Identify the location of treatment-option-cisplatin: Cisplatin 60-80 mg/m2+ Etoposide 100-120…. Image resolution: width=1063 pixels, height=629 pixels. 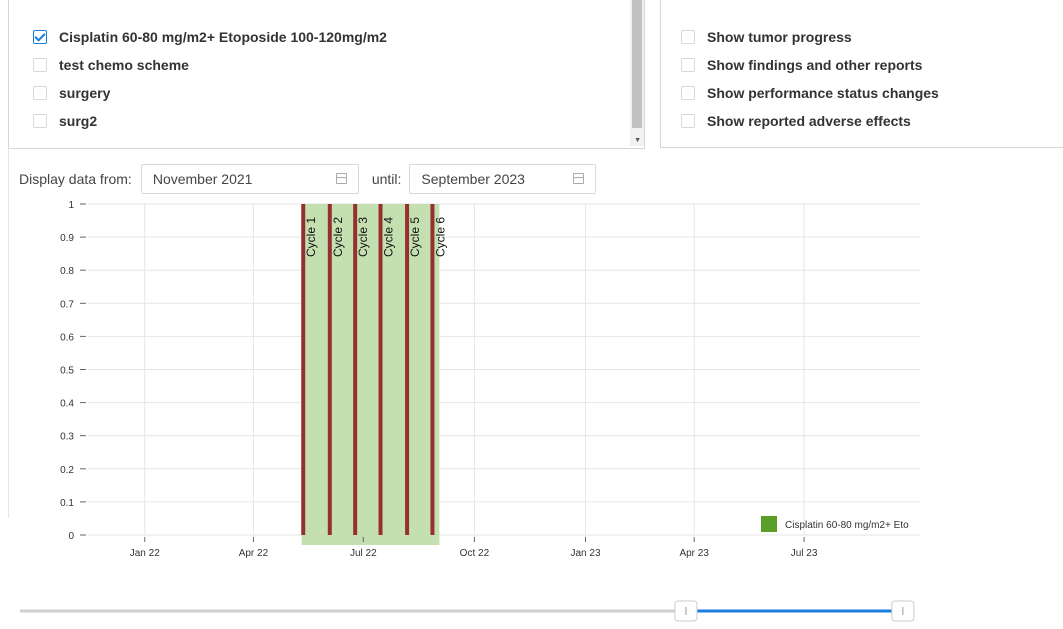
(210, 37).